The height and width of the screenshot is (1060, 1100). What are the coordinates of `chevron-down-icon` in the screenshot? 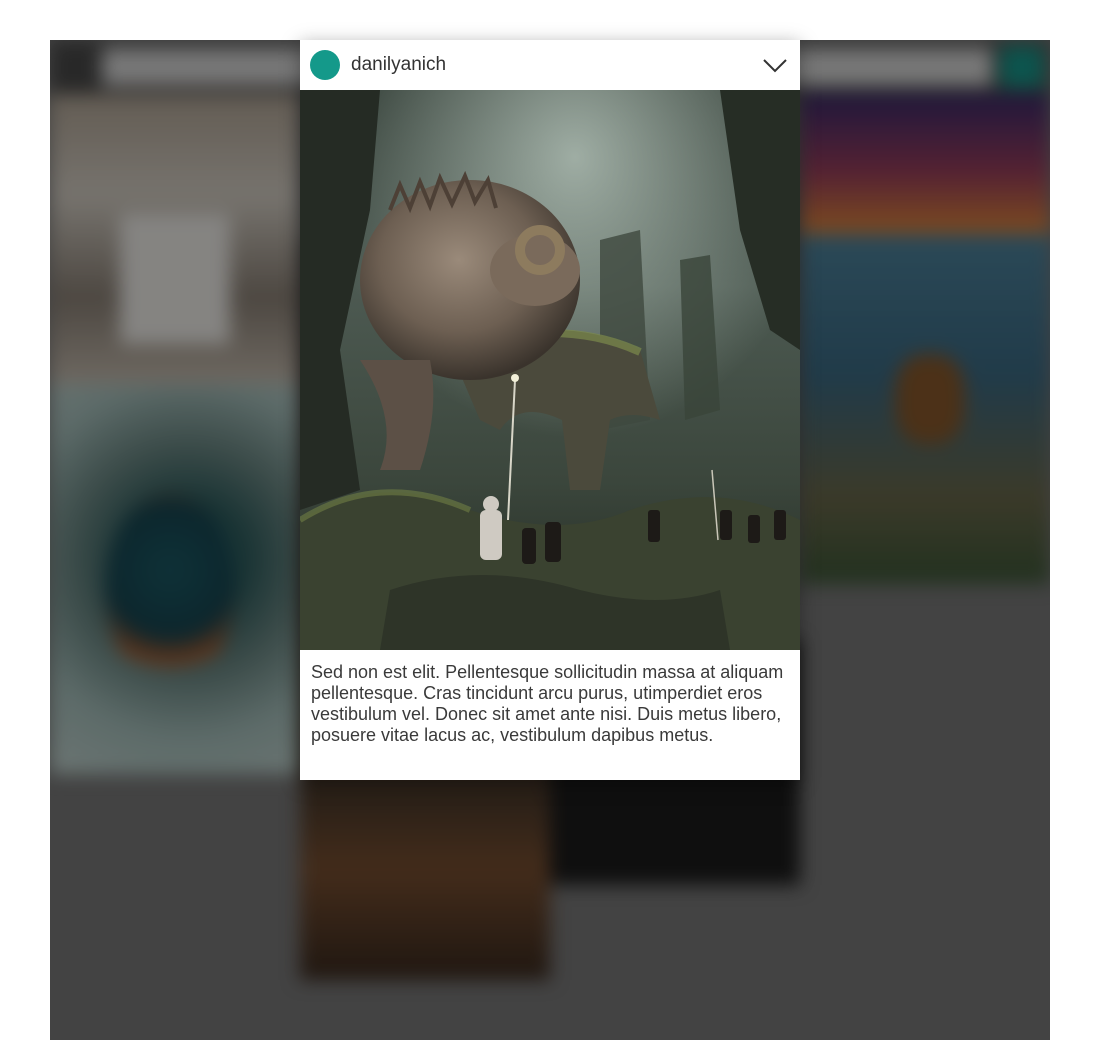 It's located at (775, 66).